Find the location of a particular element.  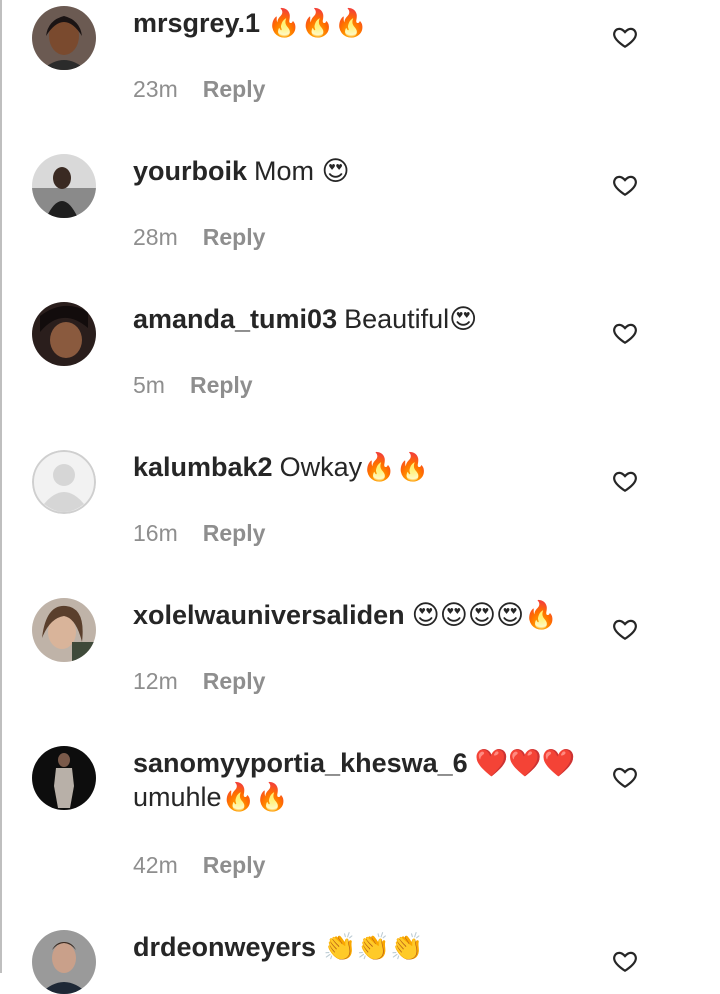

comment-meta: 5m Reply is located at coordinates (193, 385).